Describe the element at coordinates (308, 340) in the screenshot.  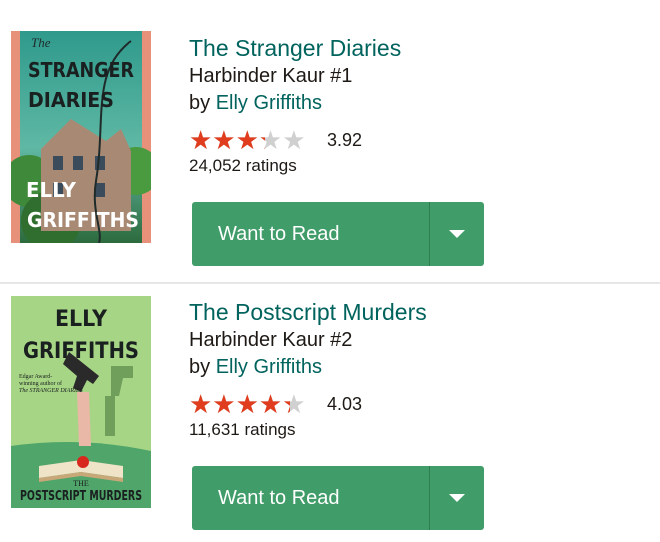
I see `book-series: Harbinder Kaur #2` at that location.